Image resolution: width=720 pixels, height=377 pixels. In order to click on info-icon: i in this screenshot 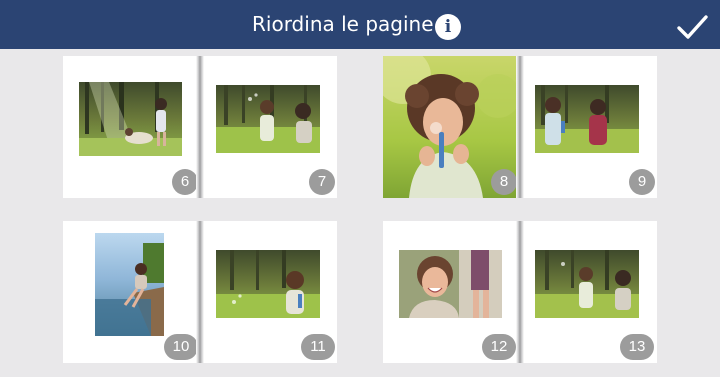, I will do `click(448, 27)`.